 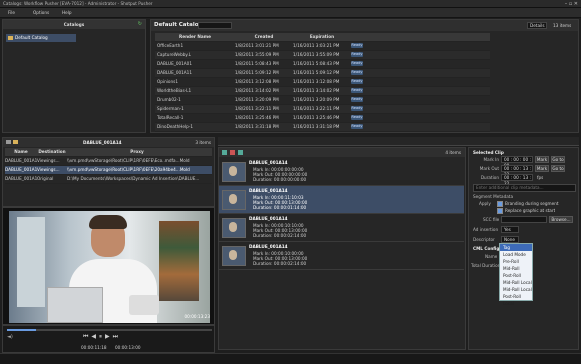 What do you see at coordinates (524, 219) in the screenshot?
I see `scc-input` at bounding box center [524, 219].